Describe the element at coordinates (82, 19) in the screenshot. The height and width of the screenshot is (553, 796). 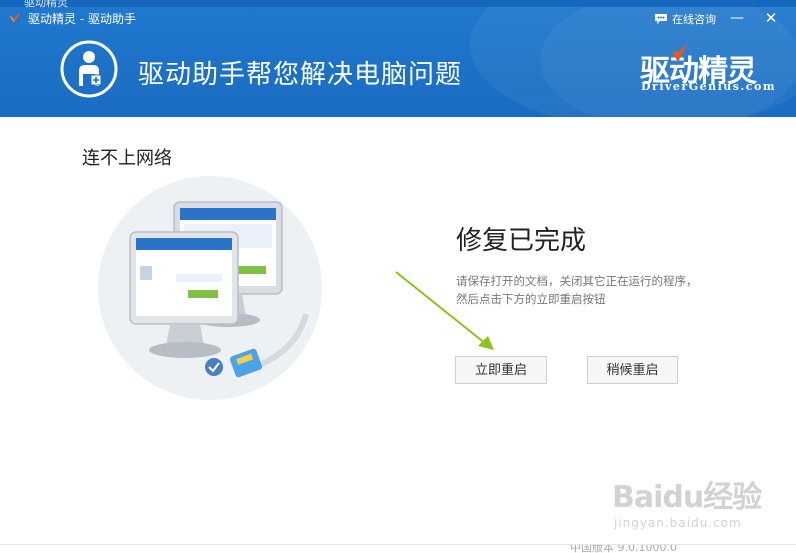
I see `window-title: 驱动精灵 - 驱动助手` at that location.